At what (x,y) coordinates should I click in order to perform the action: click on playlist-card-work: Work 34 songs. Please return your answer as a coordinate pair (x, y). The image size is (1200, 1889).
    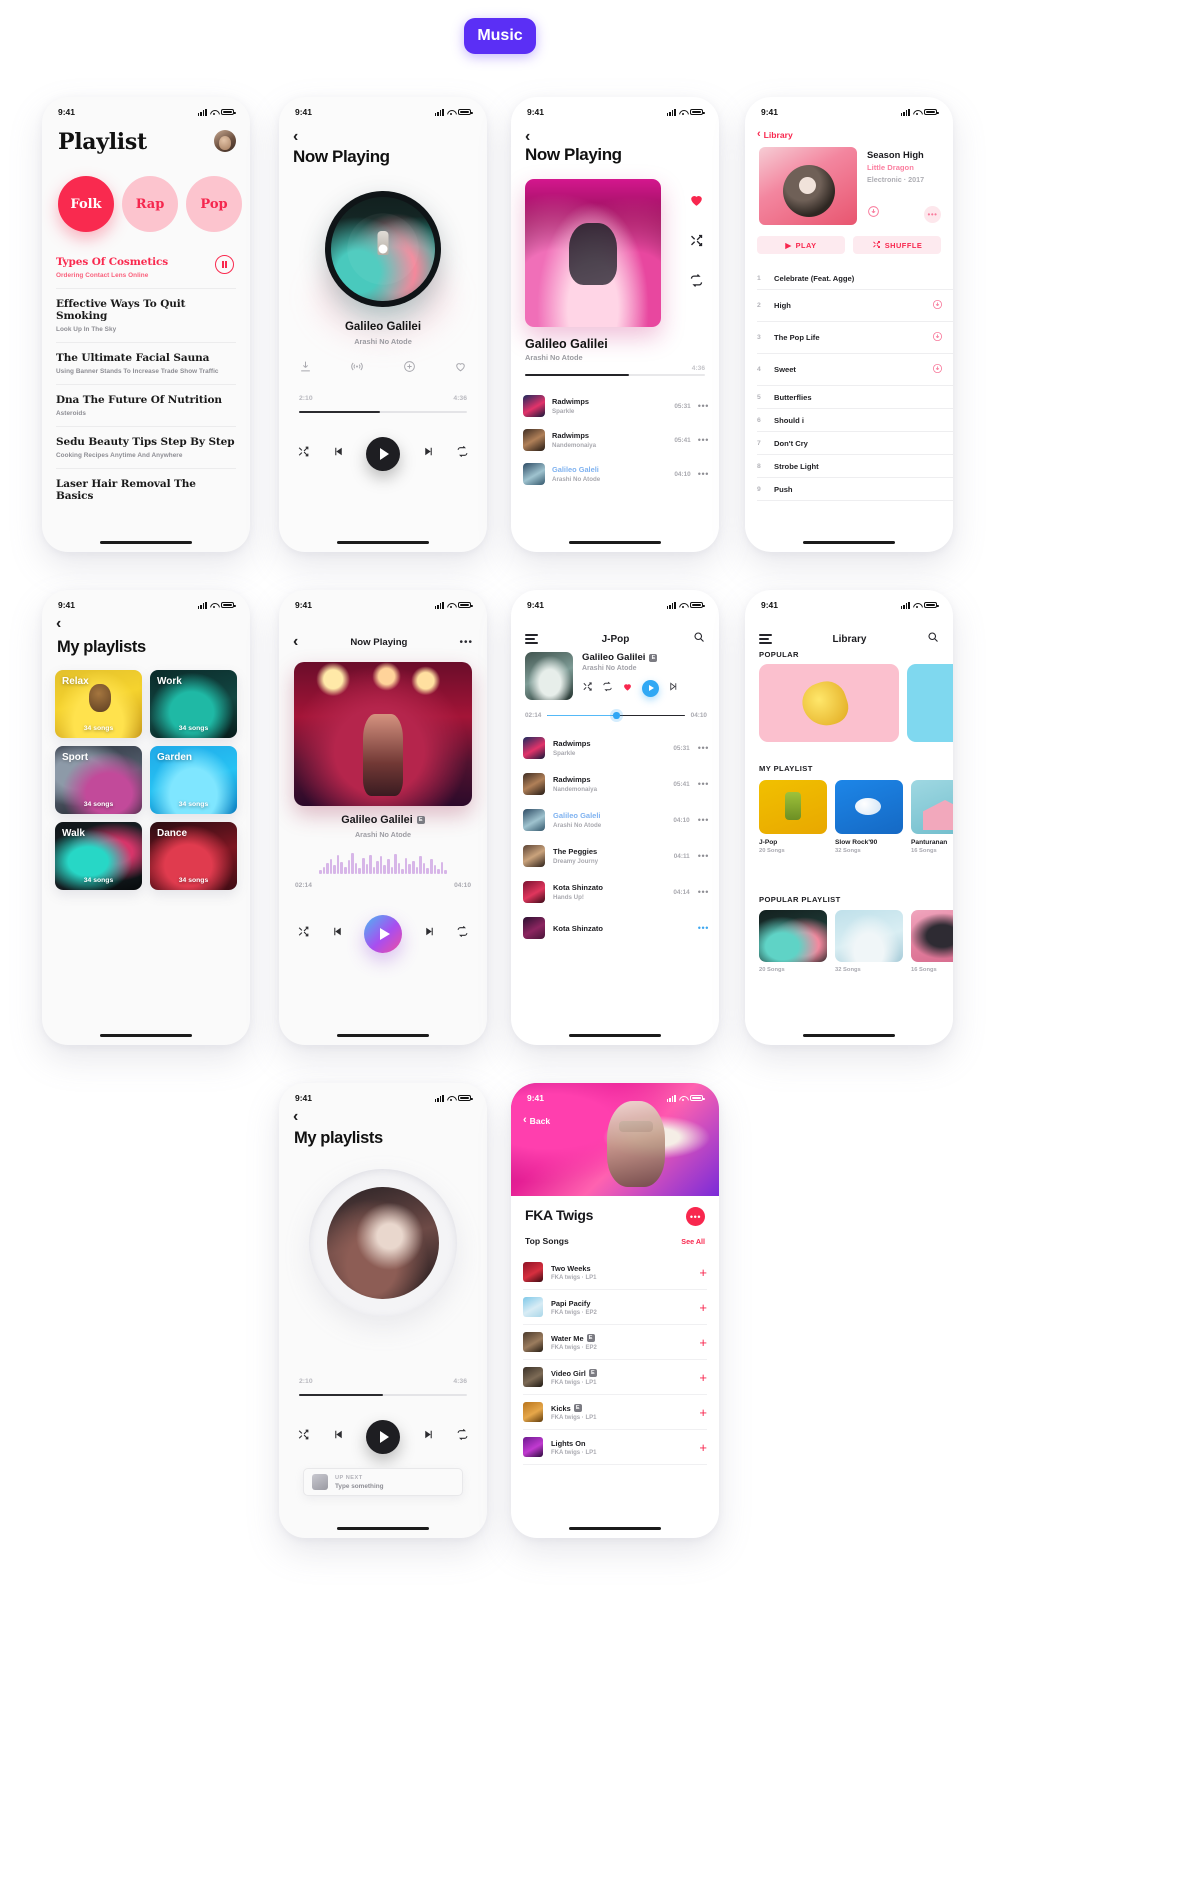
    Looking at the image, I should click on (193, 704).